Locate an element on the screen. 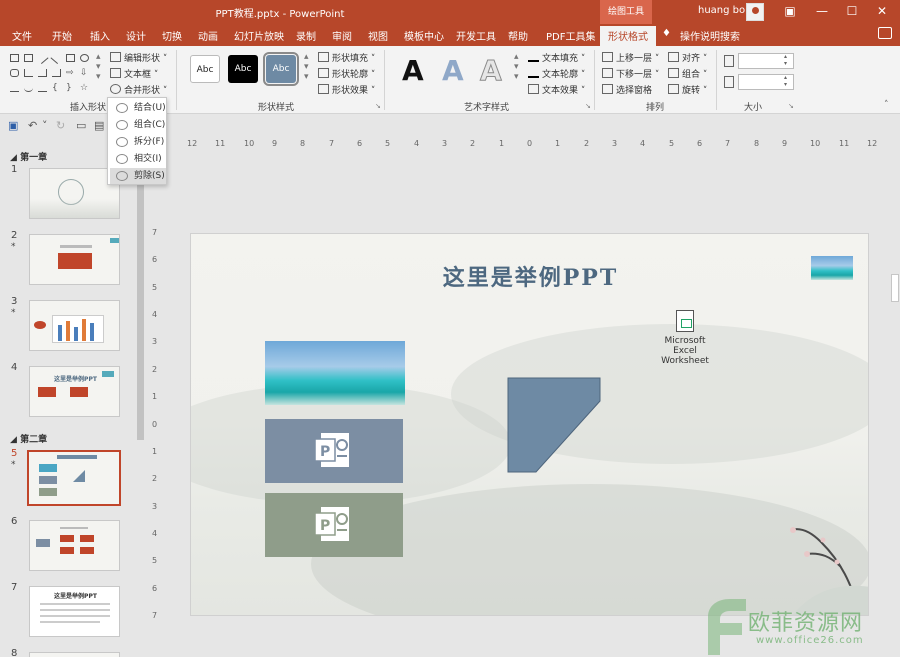  touch-mode-icon: ▤ is located at coordinates (99, 125).